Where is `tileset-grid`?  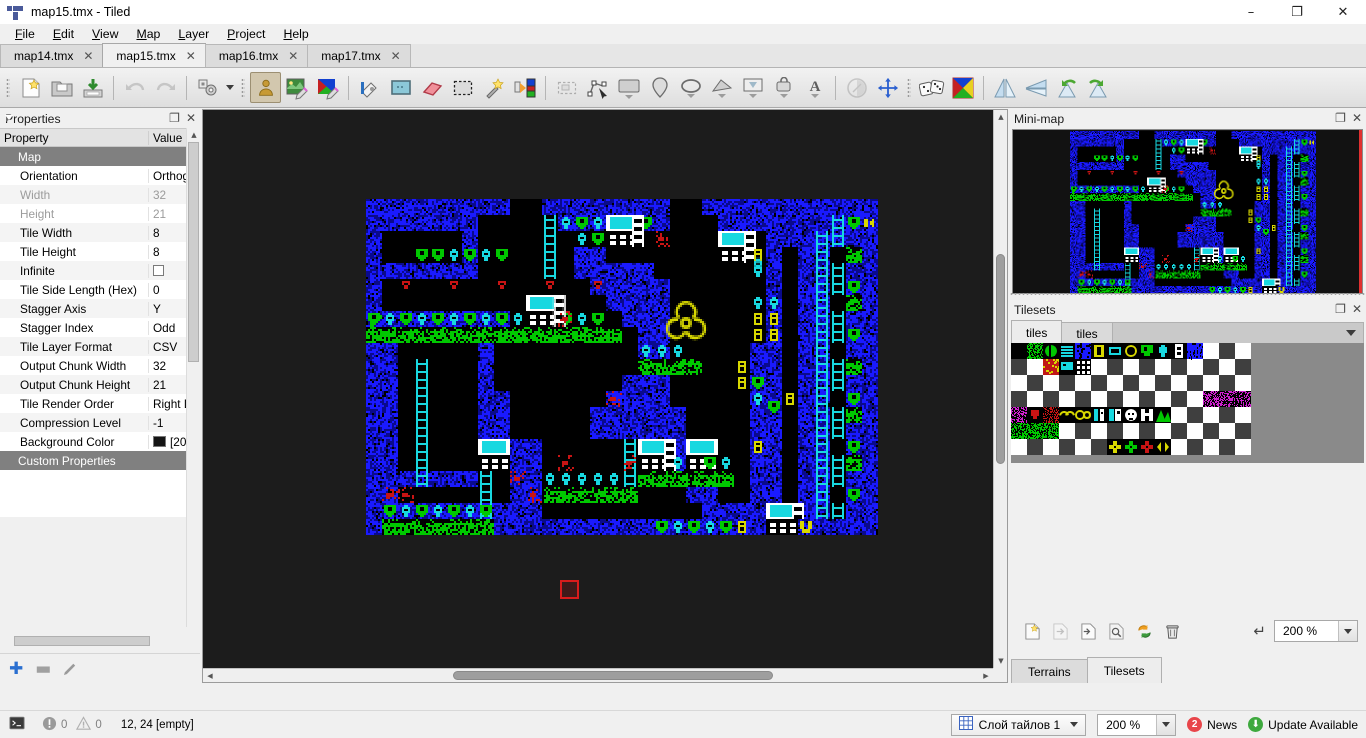 tileset-grid is located at coordinates (1187, 403).